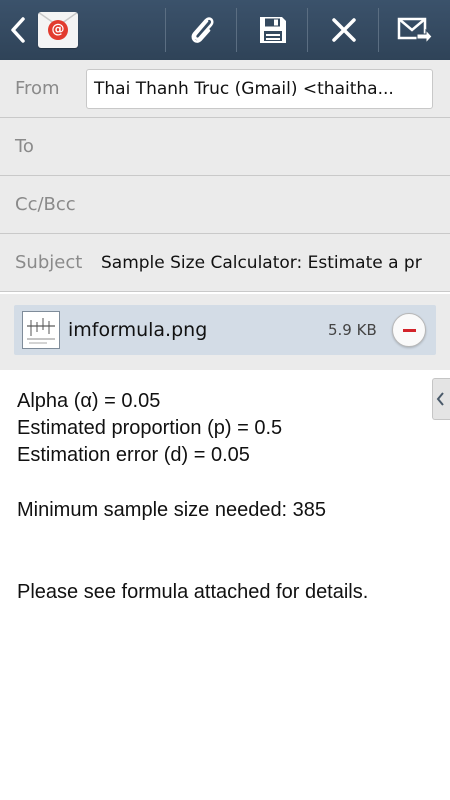 This screenshot has width=450, height=800. Describe the element at coordinates (49, 262) in the screenshot. I see `subject-label: Subject` at that location.